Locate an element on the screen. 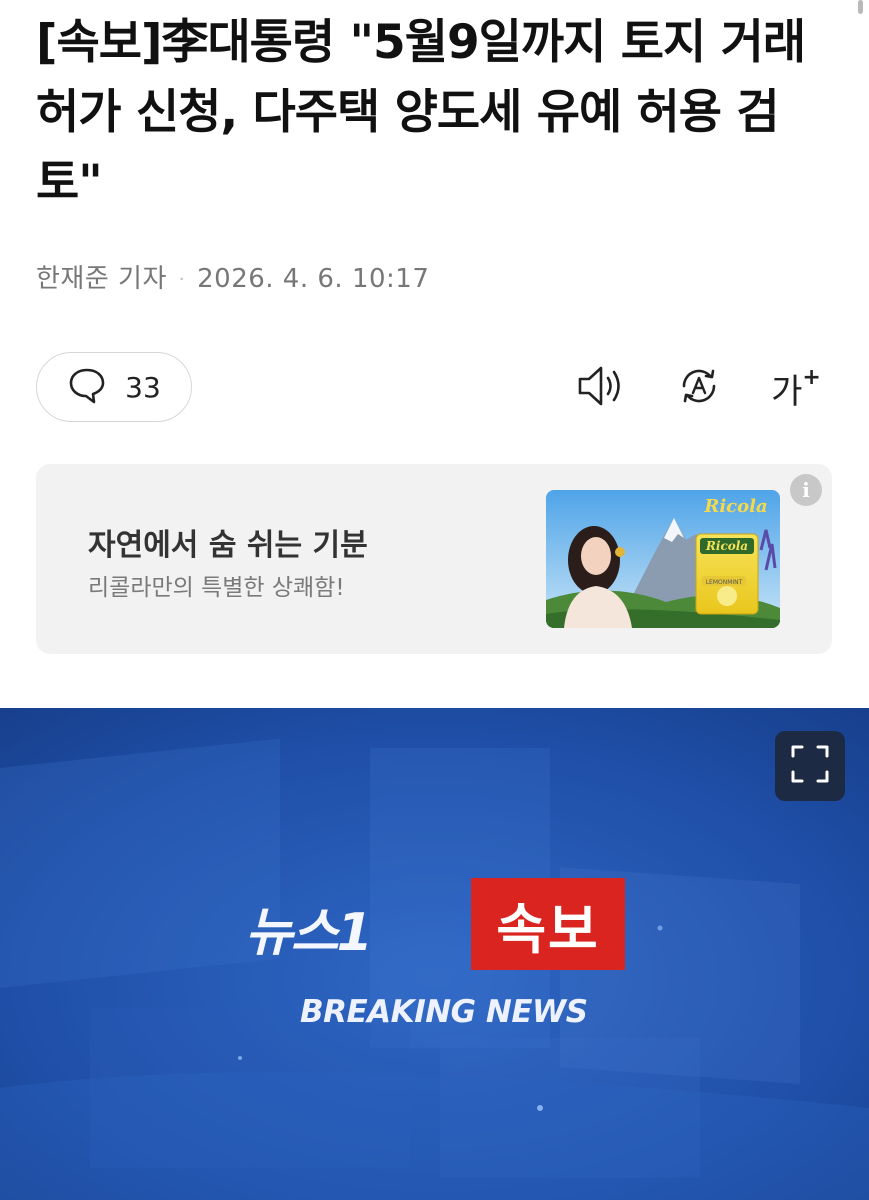 The height and width of the screenshot is (1200, 869). news1-logo: 뉴스1 속보 is located at coordinates (435, 924).